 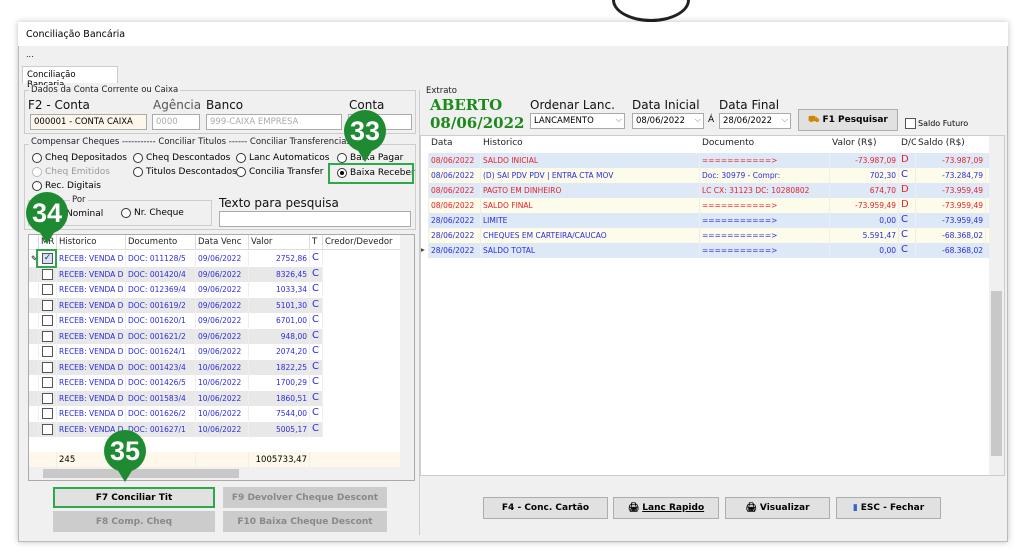 What do you see at coordinates (513, 34) in the screenshot?
I see `title-bar` at bounding box center [513, 34].